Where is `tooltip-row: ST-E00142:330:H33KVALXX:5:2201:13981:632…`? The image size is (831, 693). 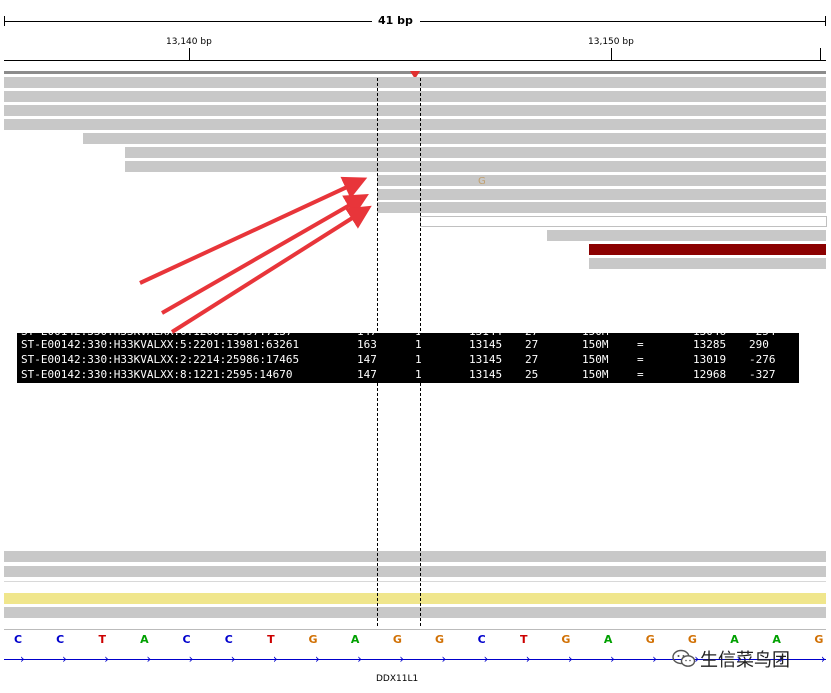
tooltip-row: ST-E00142:330:H33KVALXX:5:2201:13981:632… is located at coordinates (408, 344).